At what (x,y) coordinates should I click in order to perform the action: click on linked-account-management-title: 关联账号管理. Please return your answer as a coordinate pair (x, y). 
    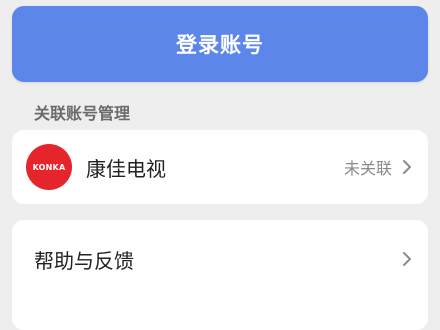
    Looking at the image, I should click on (82, 113).